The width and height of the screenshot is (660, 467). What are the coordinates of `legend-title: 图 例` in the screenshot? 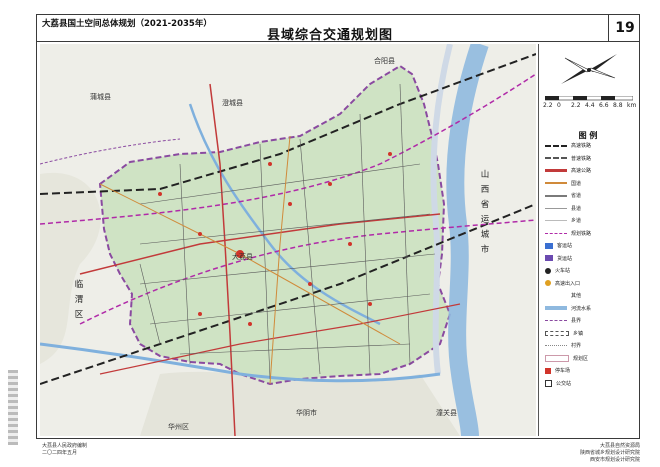 It's located at (588, 135).